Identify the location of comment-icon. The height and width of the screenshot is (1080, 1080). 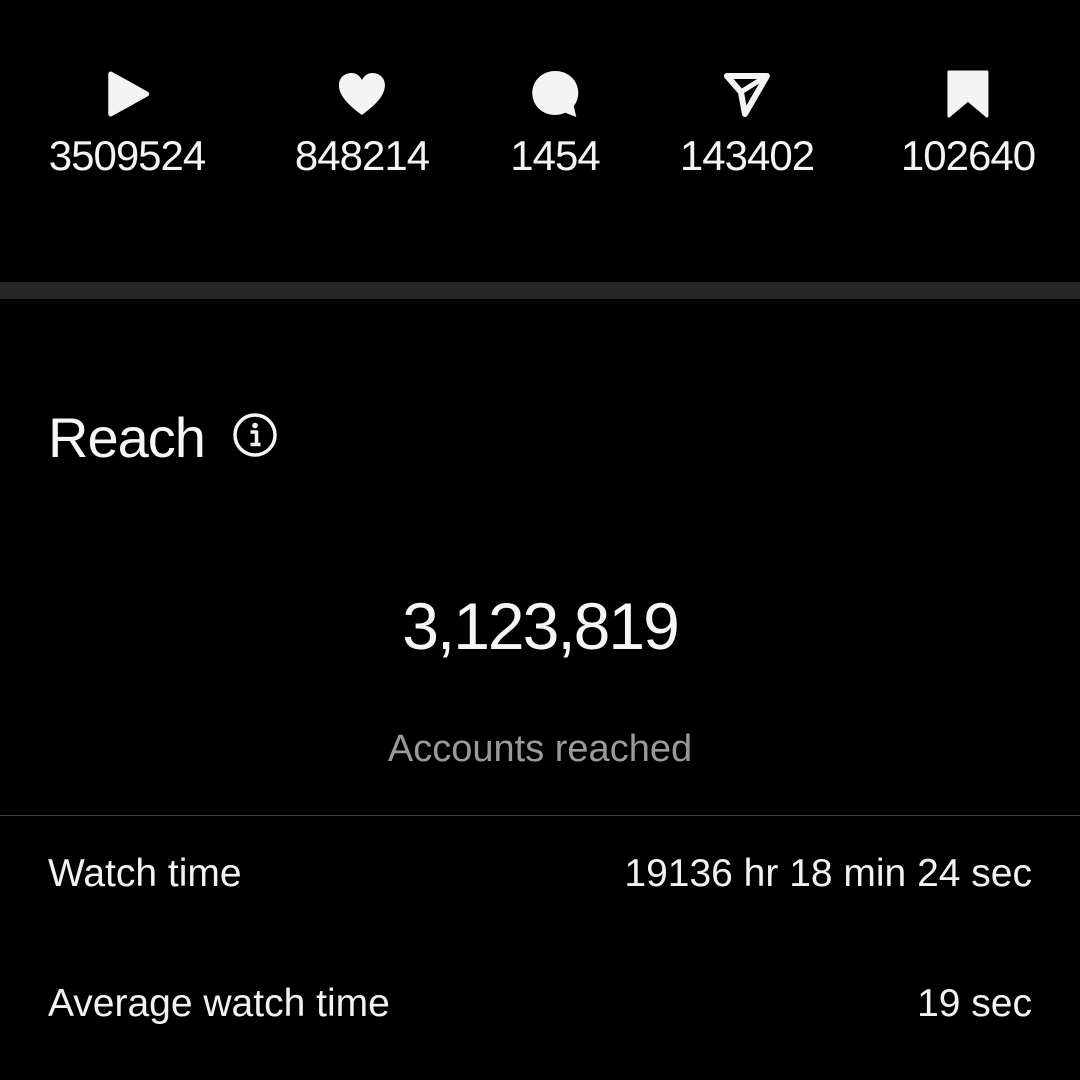
(555, 94).